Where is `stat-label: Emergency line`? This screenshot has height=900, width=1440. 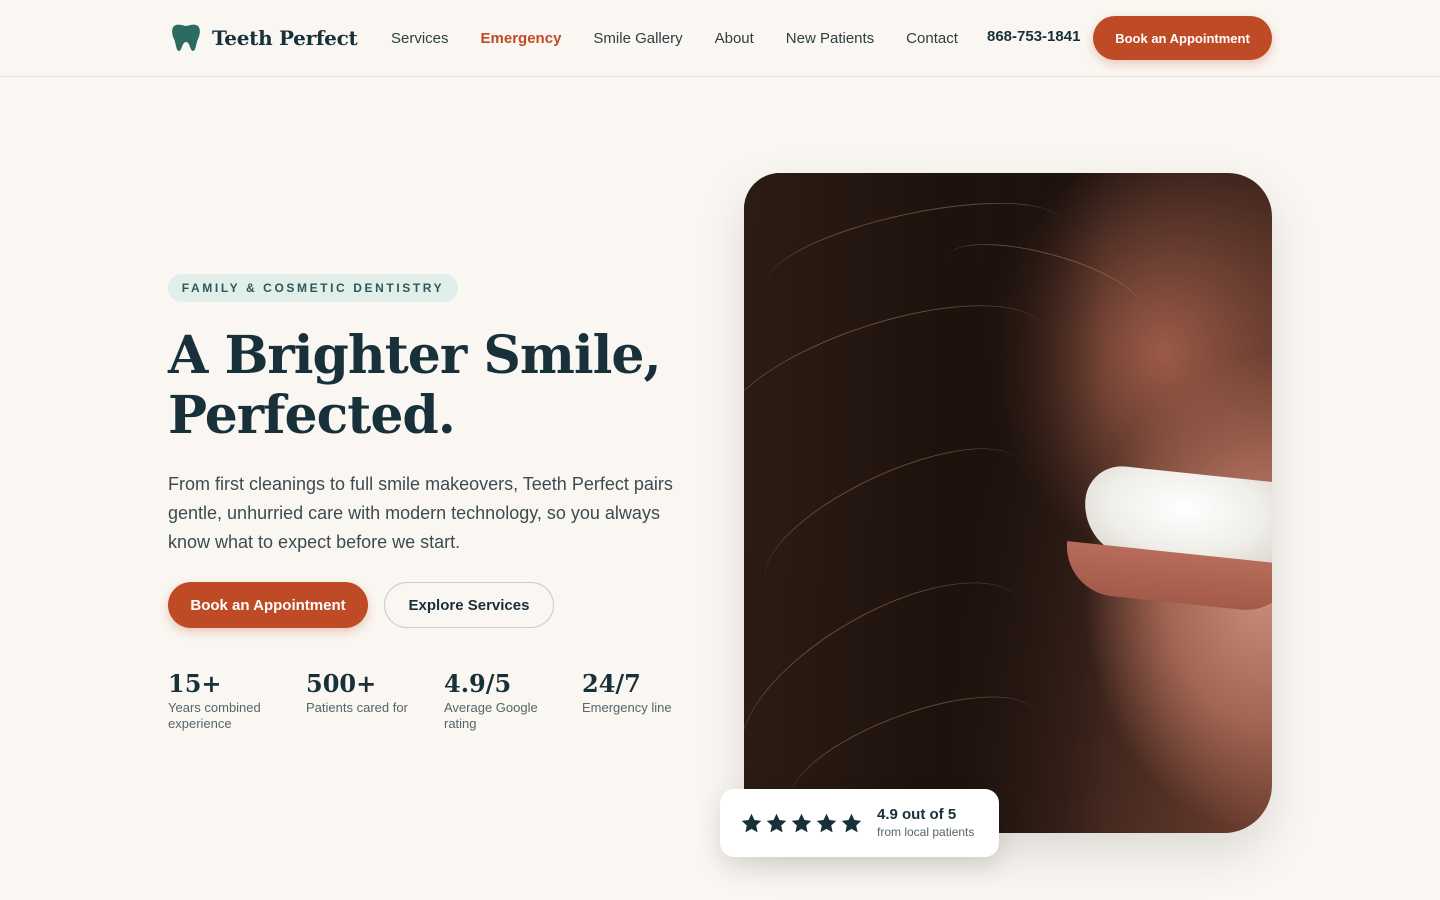
stat-label: Emergency line is located at coordinates (627, 707).